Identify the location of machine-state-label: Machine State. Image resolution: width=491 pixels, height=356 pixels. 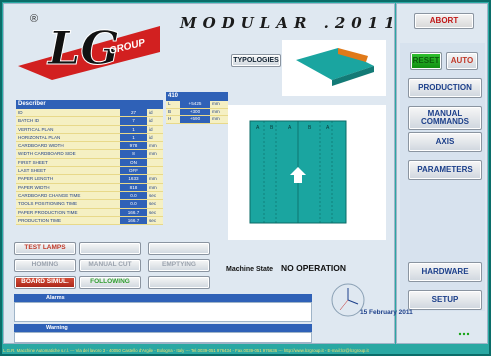
(250, 269).